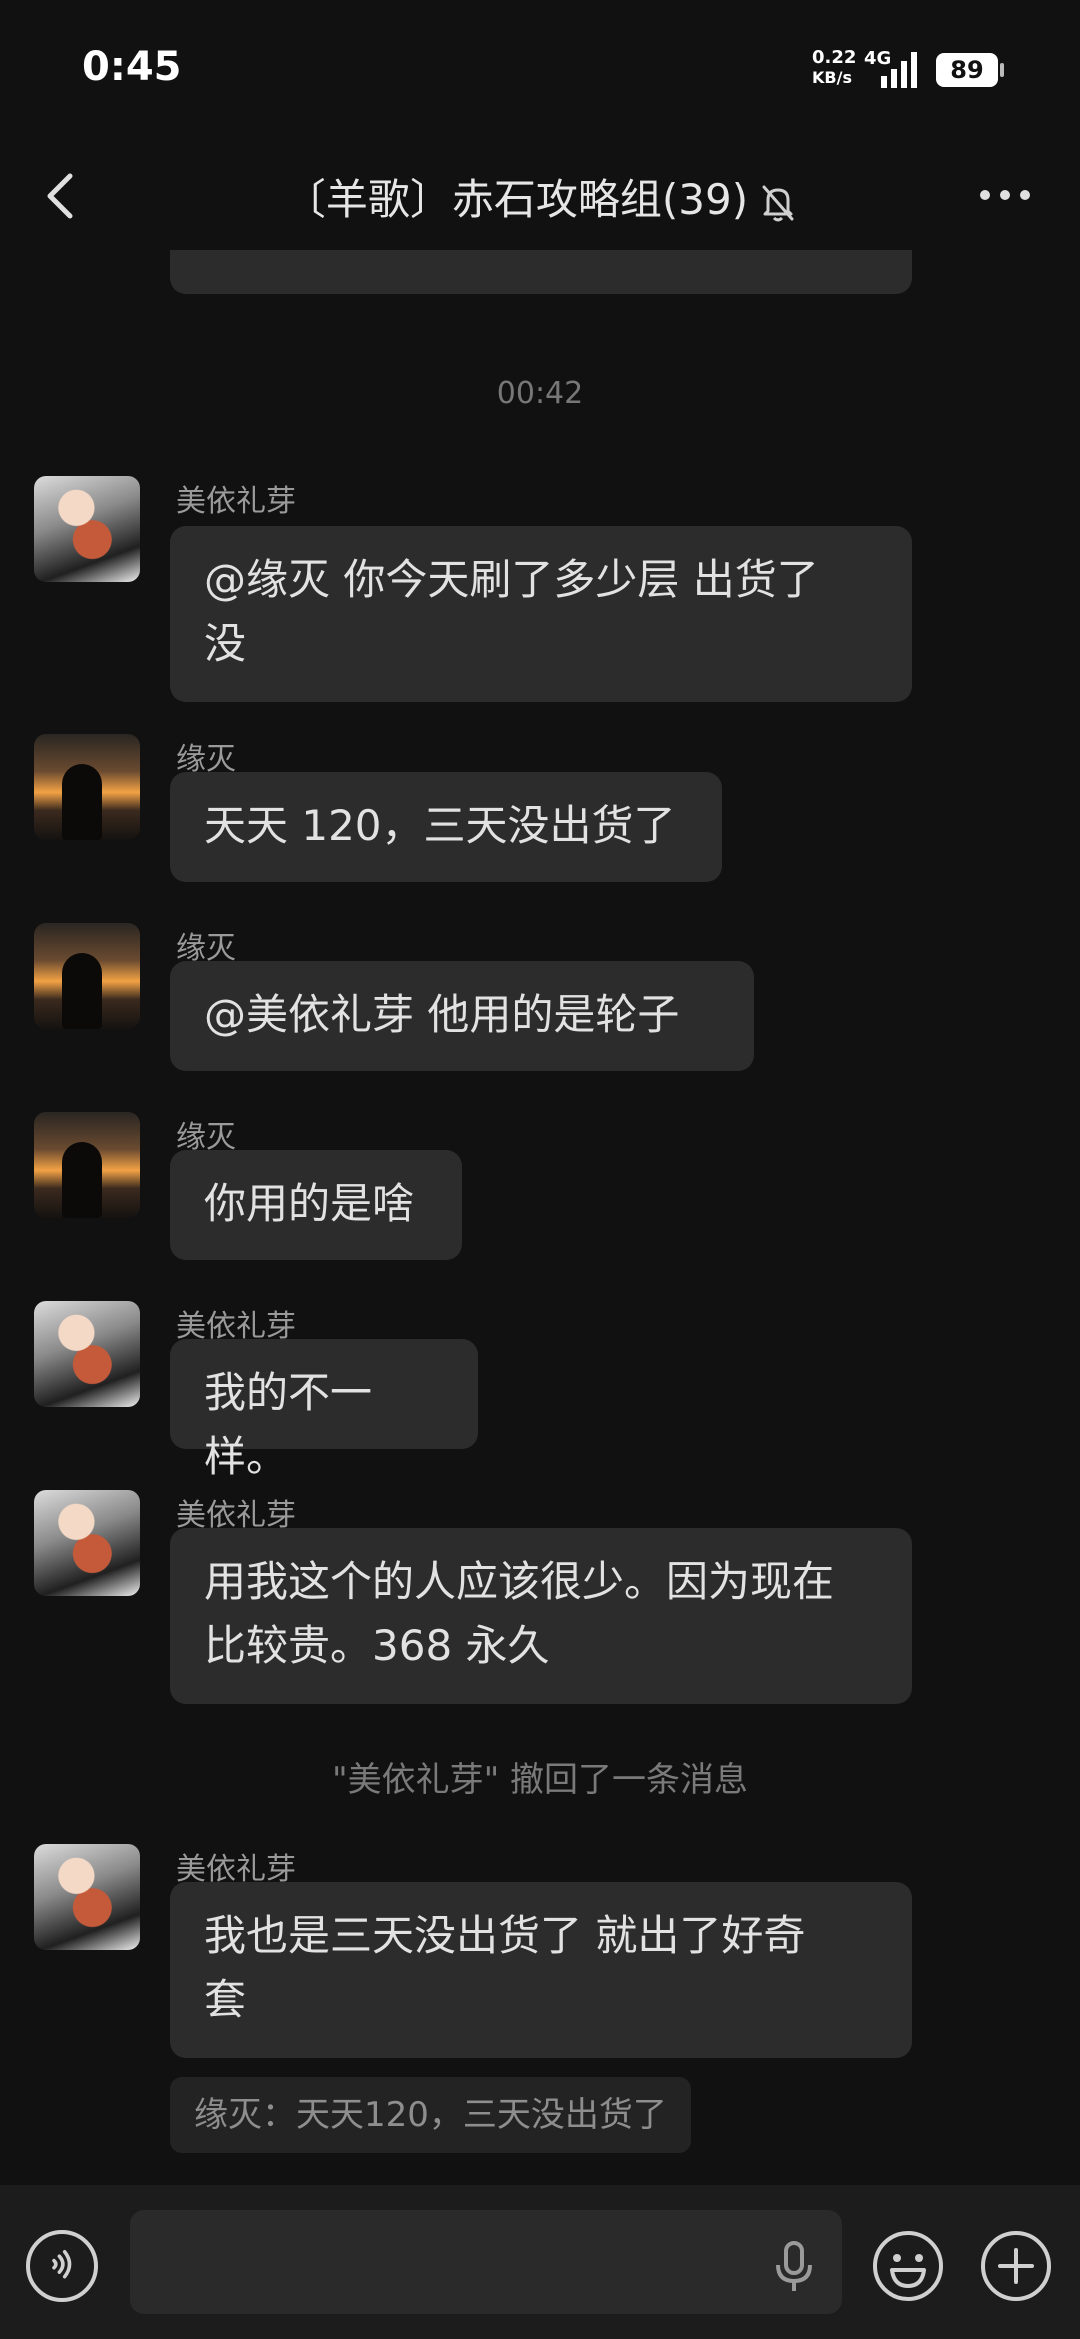  I want to click on message-line: 你用的是啥, so click(309, 1203).